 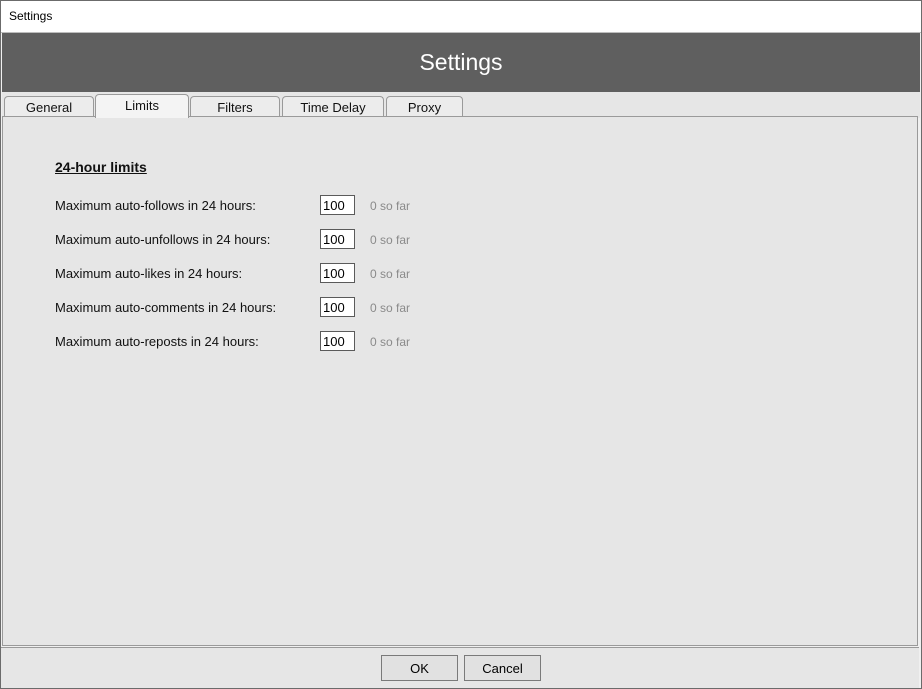 What do you see at coordinates (163, 239) in the screenshot?
I see `auto-unfollows-label: Maximum auto-unfollows in 24 hours:` at bounding box center [163, 239].